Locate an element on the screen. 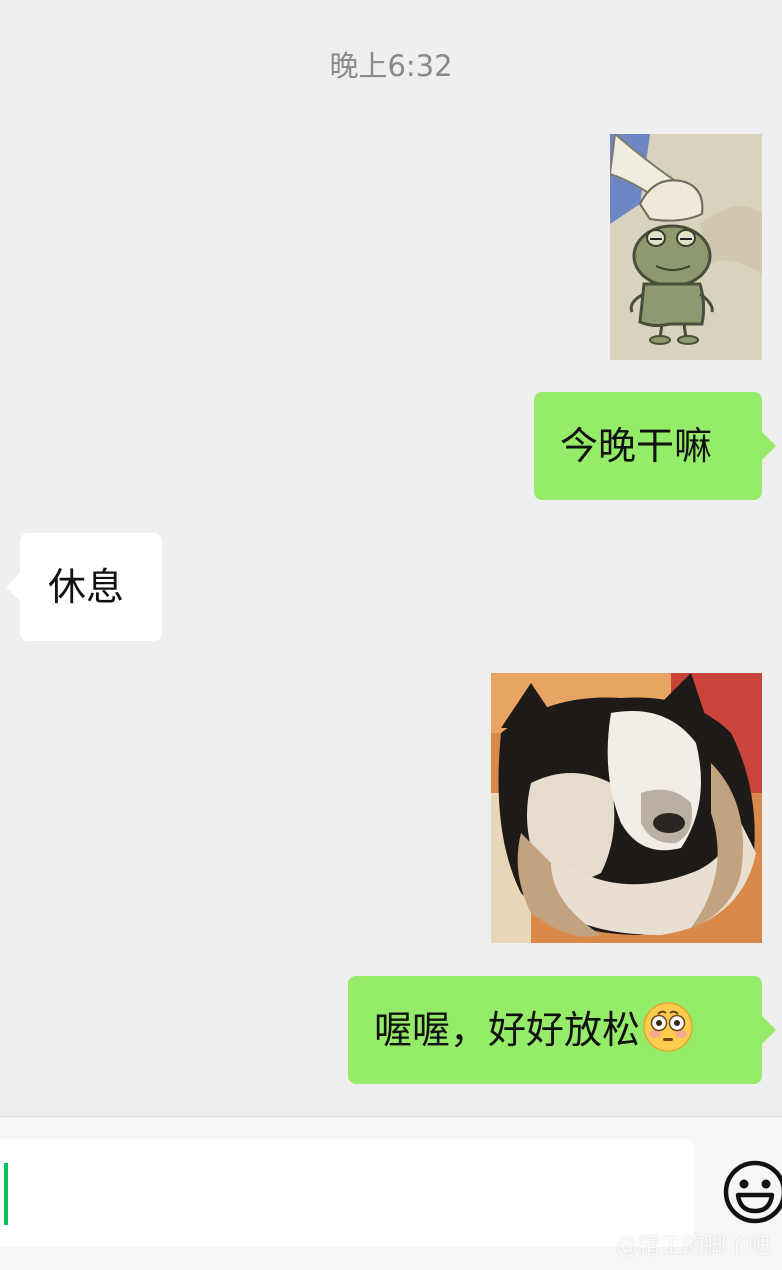  message-text: 休息 is located at coordinates (86, 587).